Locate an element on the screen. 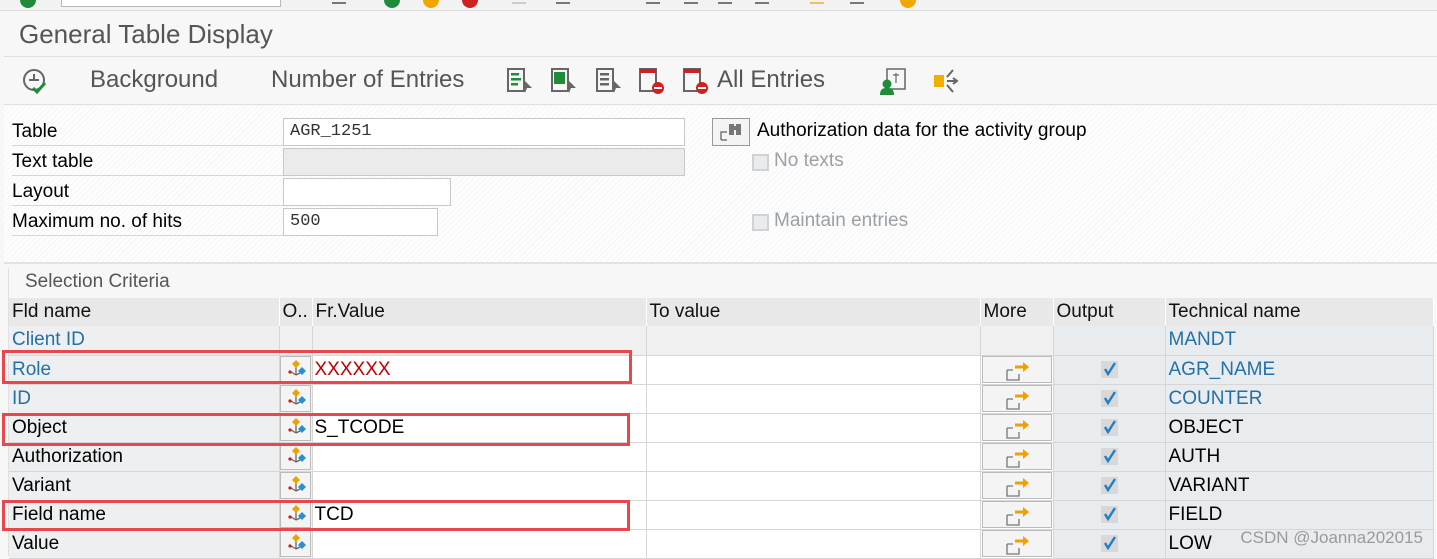 The width and height of the screenshot is (1437, 559). field-name: Role is located at coordinates (144, 369).